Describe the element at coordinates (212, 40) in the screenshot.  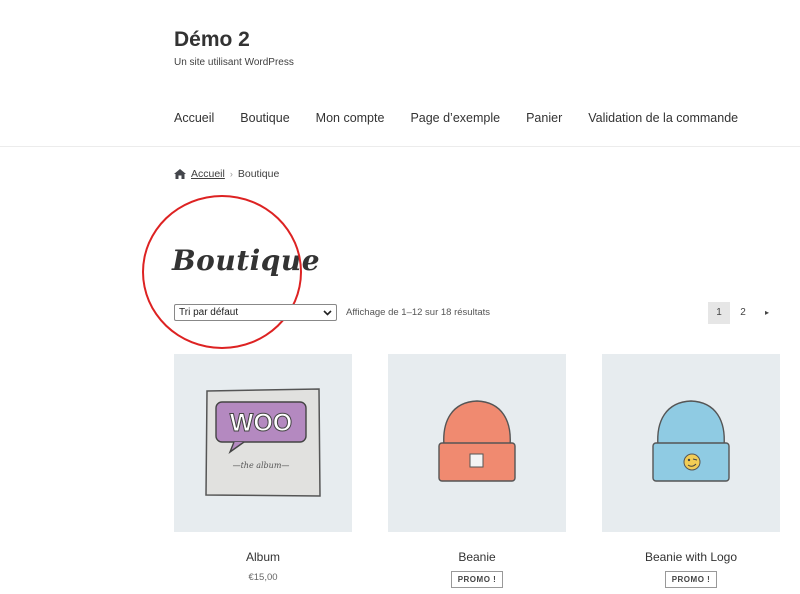
I see `site-title: Démo 2` at that location.